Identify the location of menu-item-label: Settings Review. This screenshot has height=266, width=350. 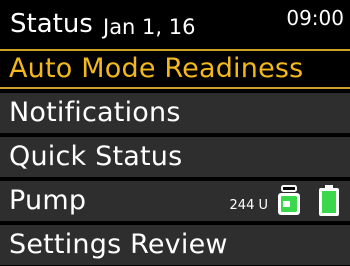
(118, 244).